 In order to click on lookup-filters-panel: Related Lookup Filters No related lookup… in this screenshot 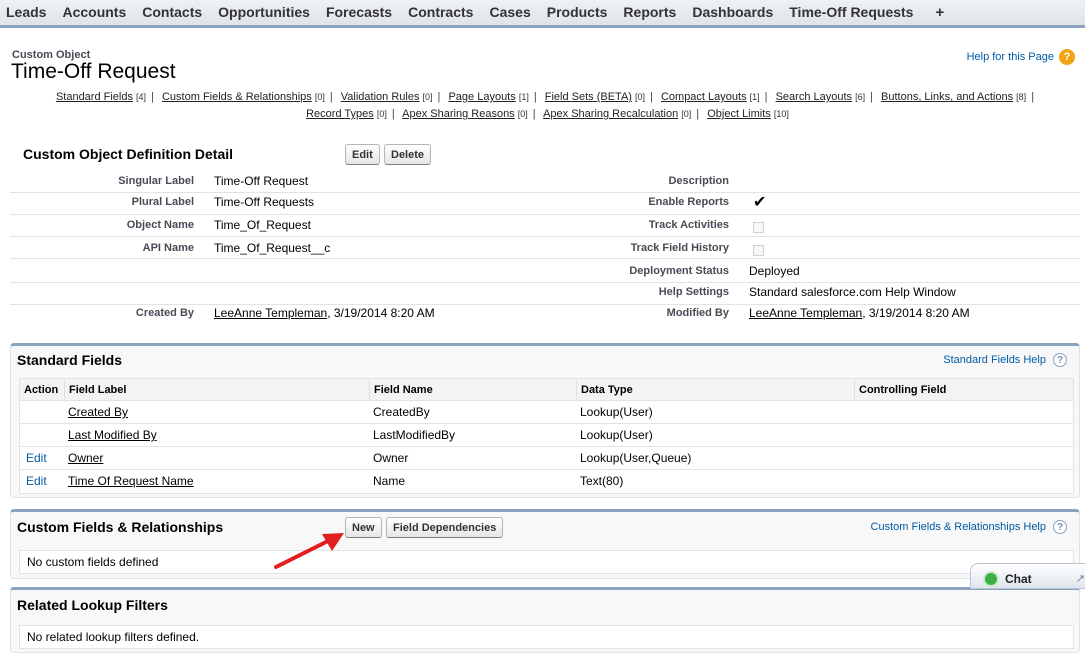, I will do `click(545, 620)`.